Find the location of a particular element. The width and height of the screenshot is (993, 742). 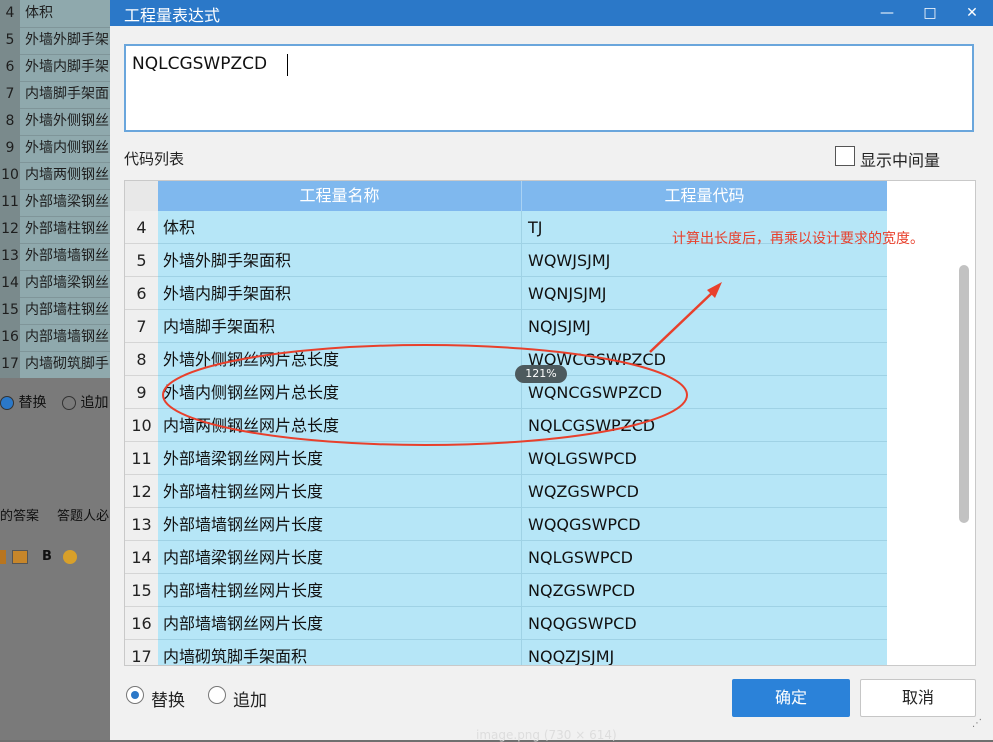

background-row-number: 8 is located at coordinates (10, 121).